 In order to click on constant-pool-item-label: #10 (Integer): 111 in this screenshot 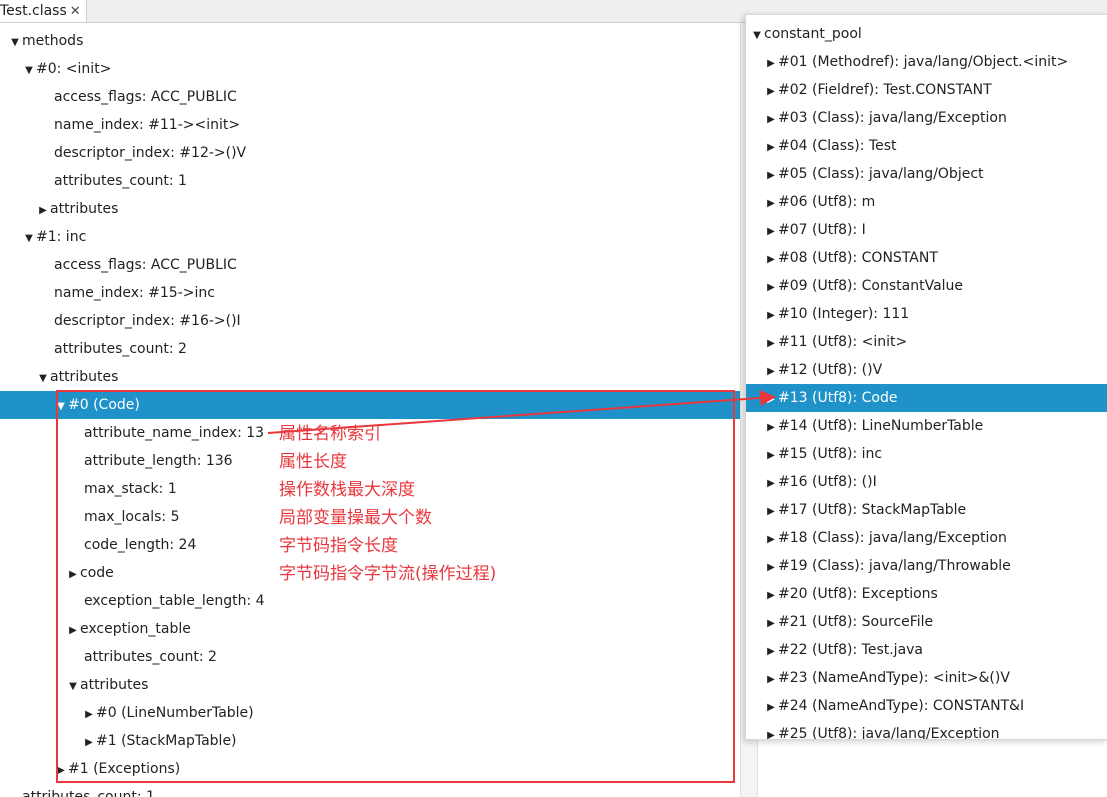, I will do `click(844, 314)`.